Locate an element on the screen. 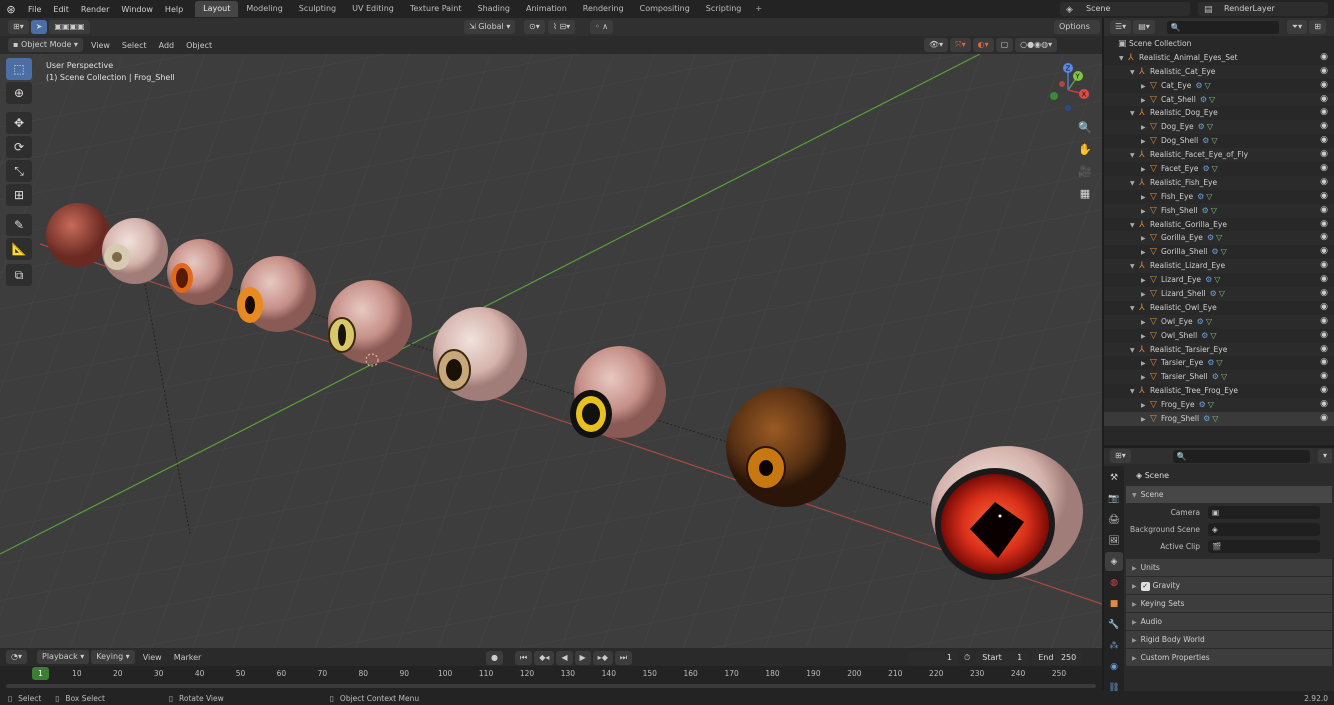 The height and width of the screenshot is (705, 1334). outliner-row: ▶ ▽ Gorilla_Eye ⚙ ▽ ◉ is located at coordinates (1219, 238).